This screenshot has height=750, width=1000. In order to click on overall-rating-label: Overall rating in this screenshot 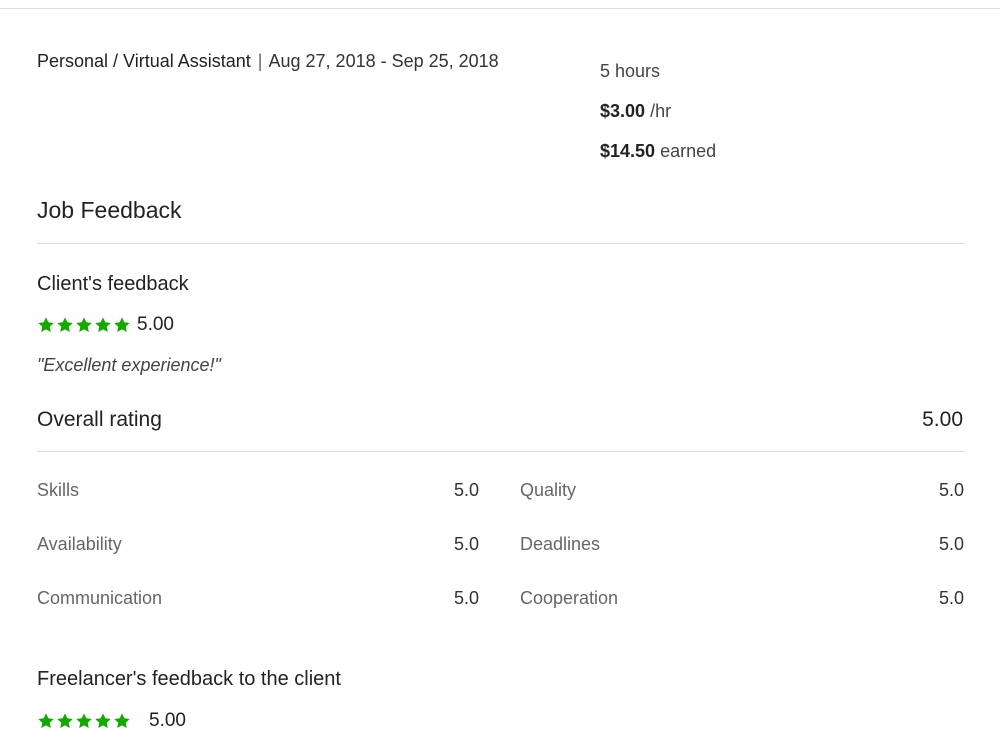, I will do `click(99, 419)`.